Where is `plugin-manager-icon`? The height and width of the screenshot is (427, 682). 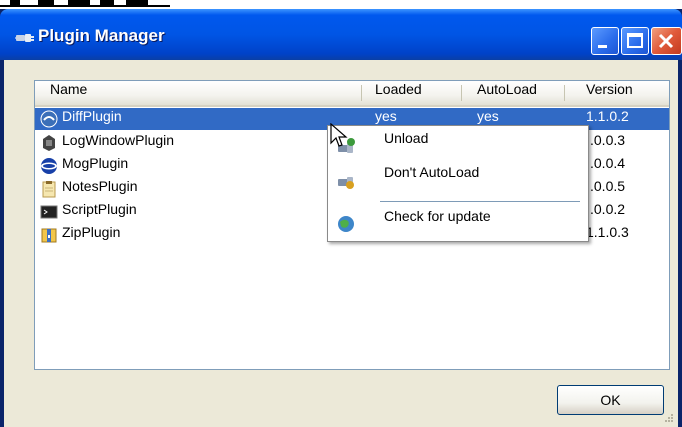 plugin-manager-icon is located at coordinates (24, 38).